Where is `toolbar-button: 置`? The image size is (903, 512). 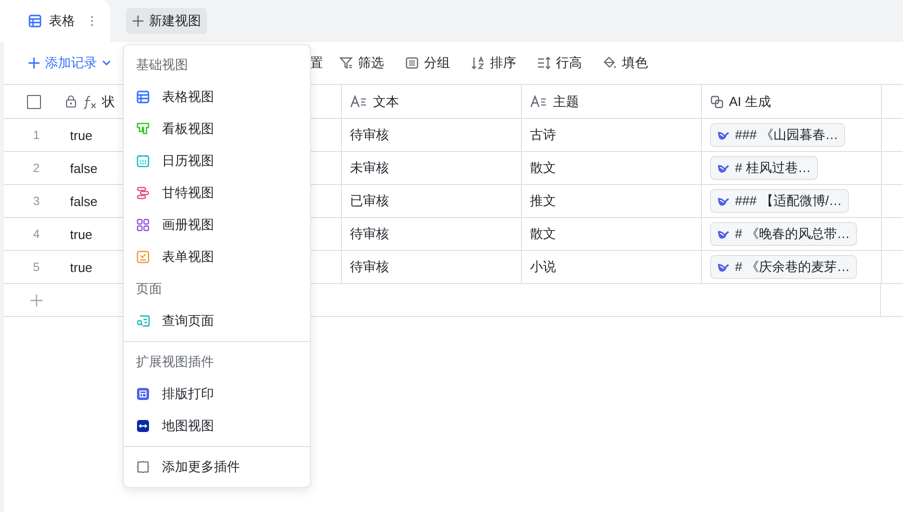 toolbar-button: 置 is located at coordinates (316, 63).